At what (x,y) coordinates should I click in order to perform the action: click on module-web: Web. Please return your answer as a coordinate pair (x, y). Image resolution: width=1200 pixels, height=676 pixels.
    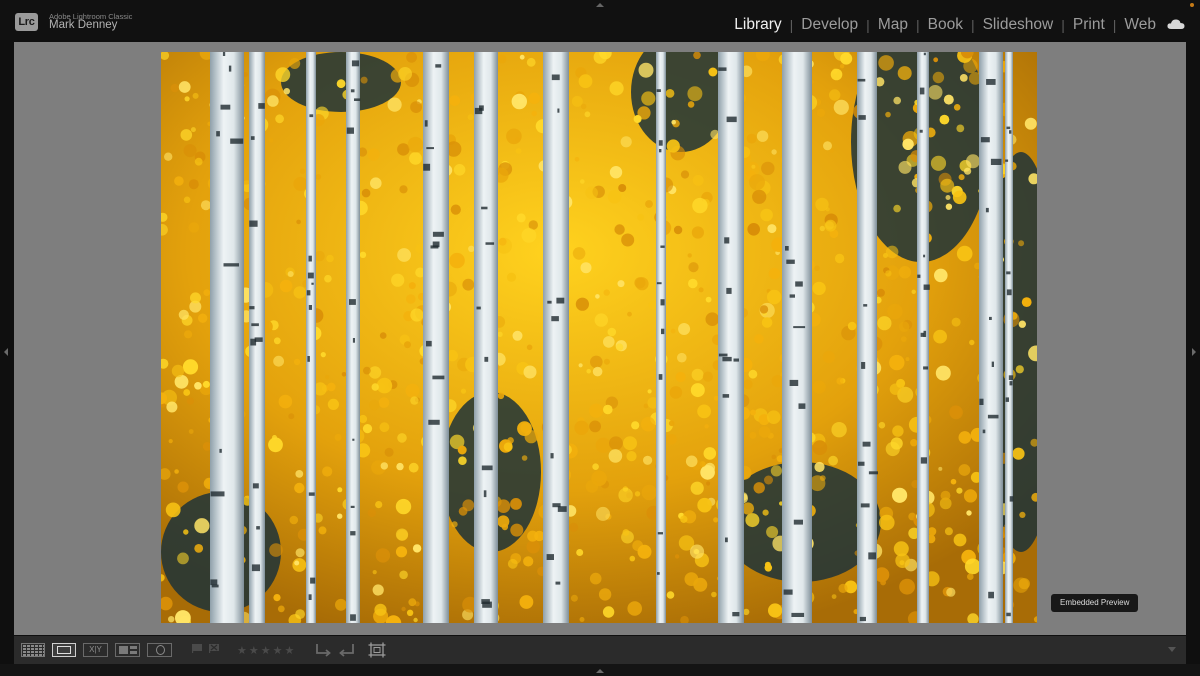
    Looking at the image, I should click on (1140, 25).